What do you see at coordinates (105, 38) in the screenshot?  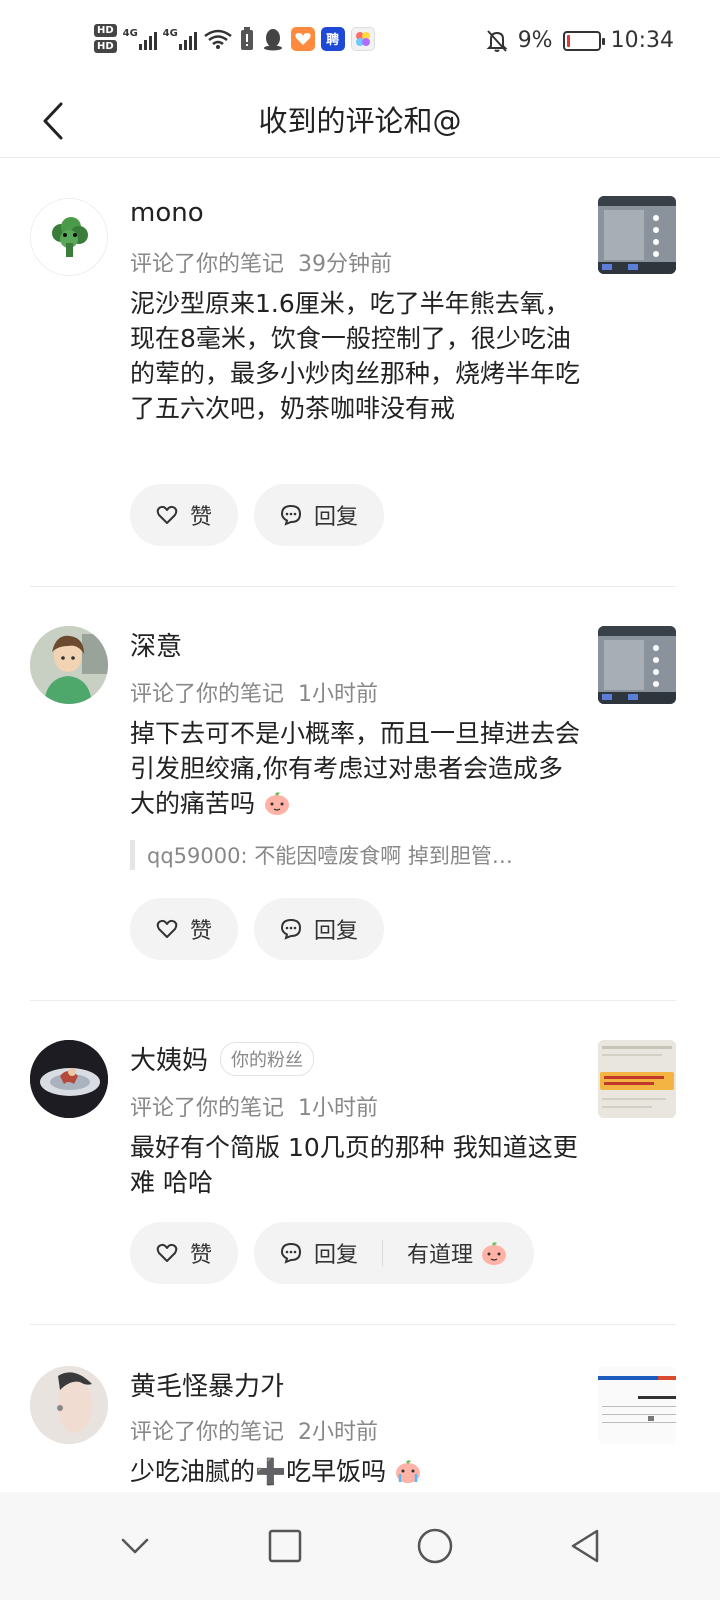 I see `hd-indicators: HD HD` at bounding box center [105, 38].